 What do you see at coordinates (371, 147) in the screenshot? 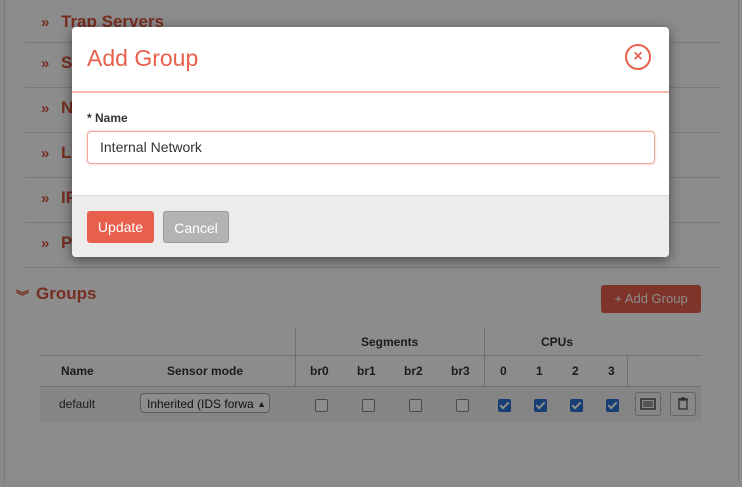
I see `name-input: Internal Network` at bounding box center [371, 147].